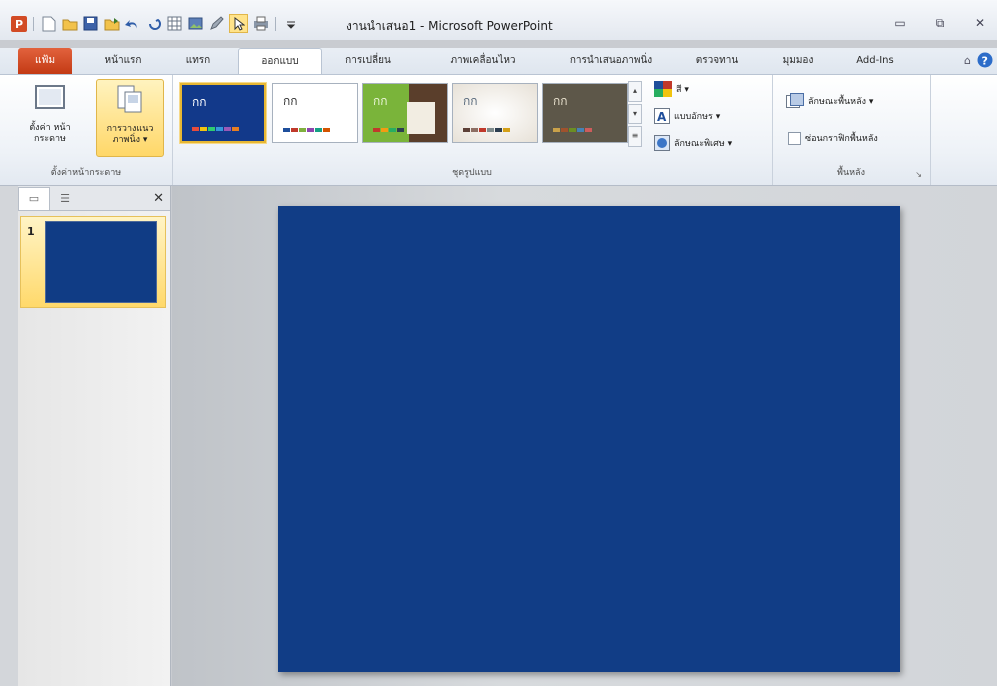 The width and height of the screenshot is (997, 686). What do you see at coordinates (851, 173) in the screenshot?
I see `background-group-label: พื้นหลัง` at bounding box center [851, 173].